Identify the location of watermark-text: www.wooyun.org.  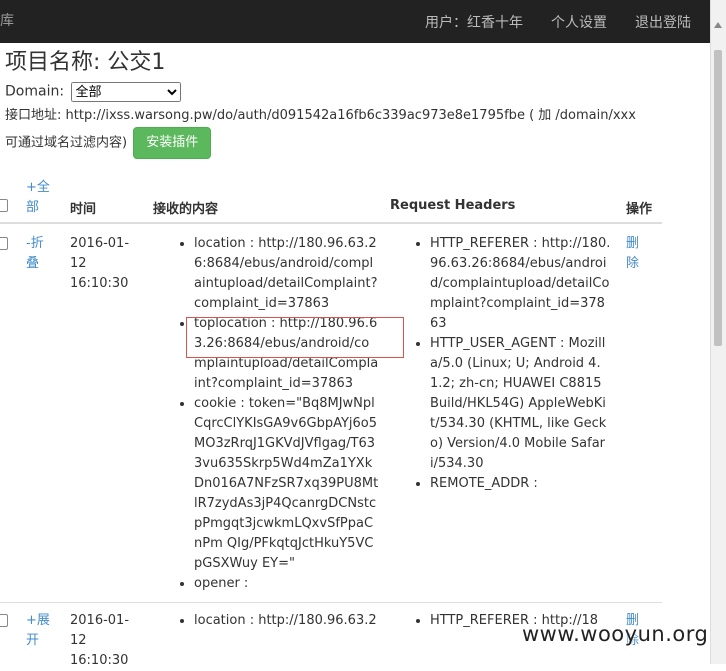
(615, 634).